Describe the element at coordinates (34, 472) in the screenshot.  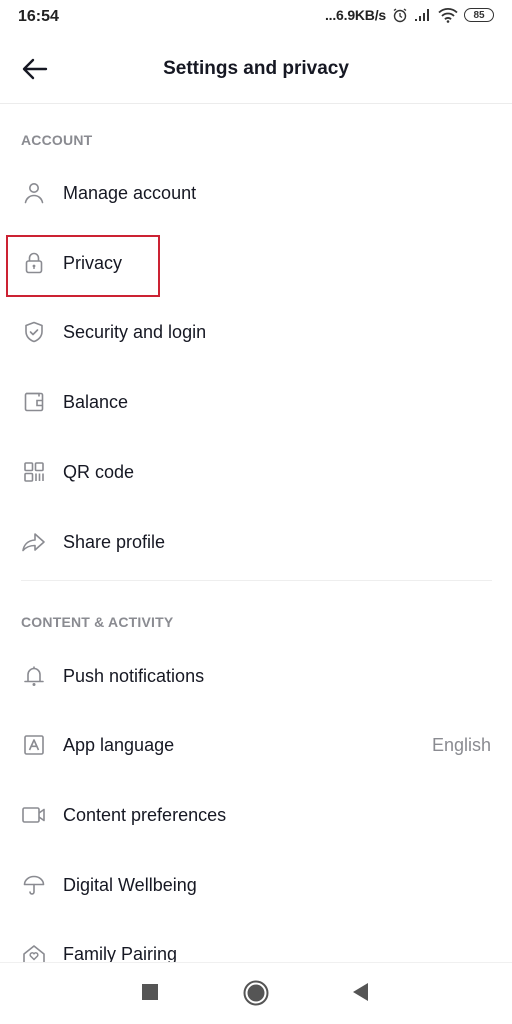
I see `qr-code-icon` at that location.